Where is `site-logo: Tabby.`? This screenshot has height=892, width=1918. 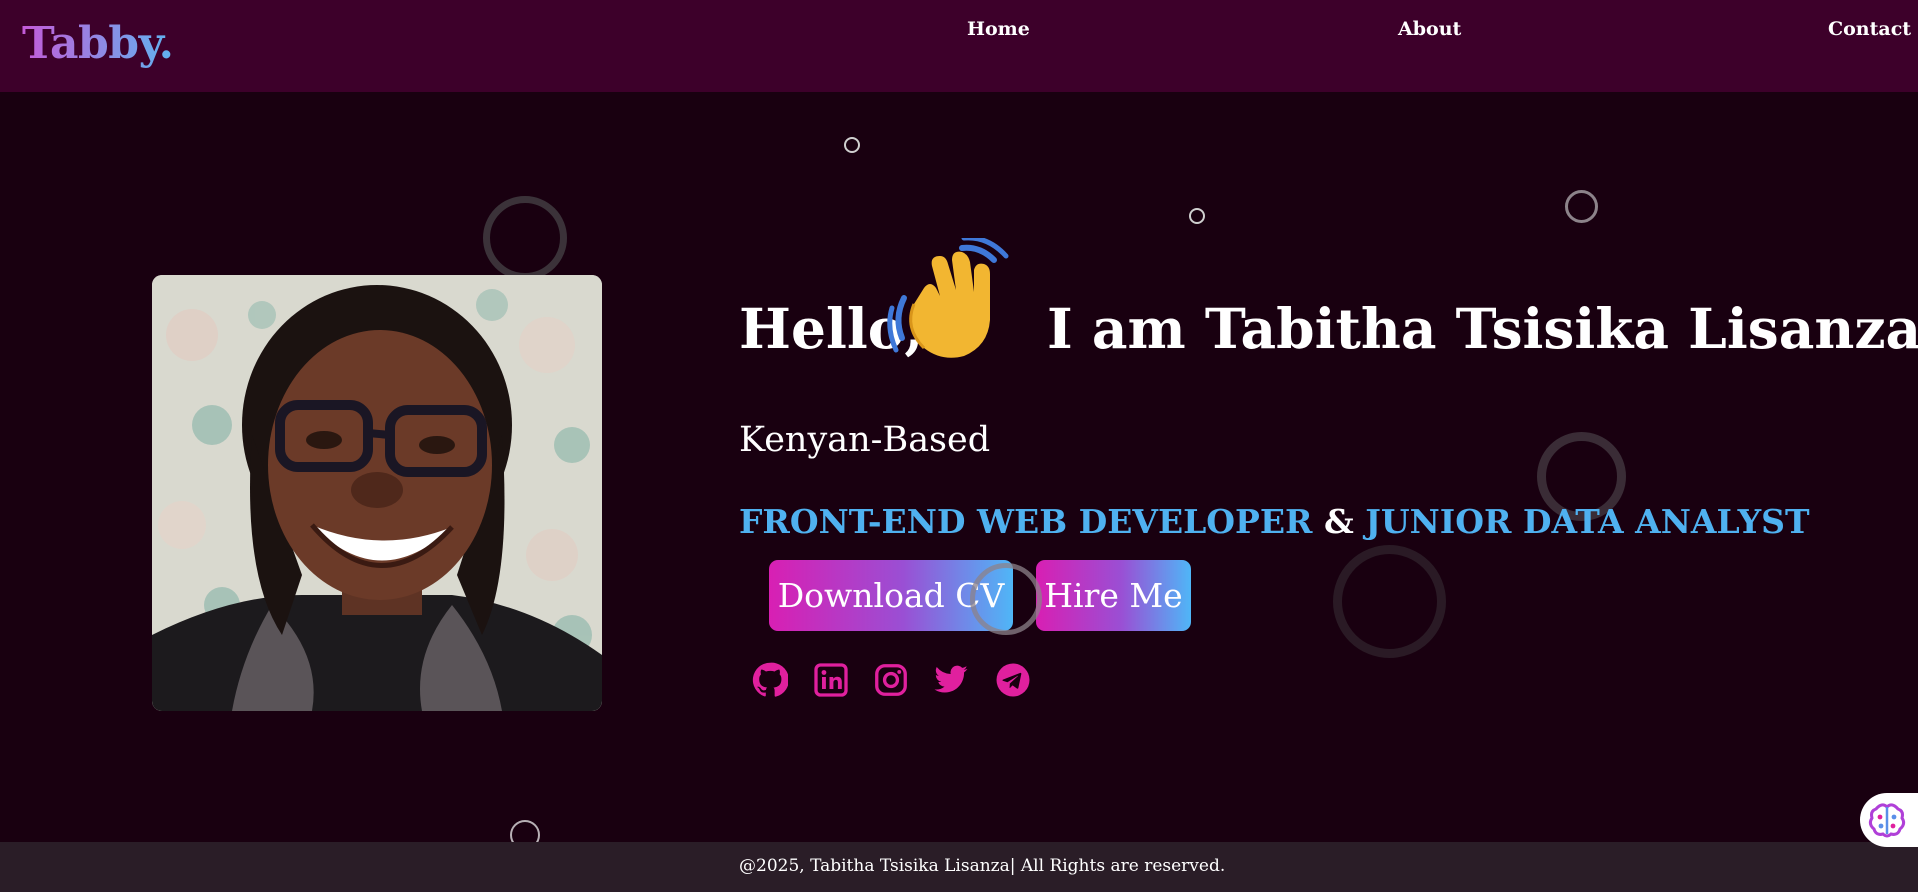 site-logo: Tabby. is located at coordinates (98, 43).